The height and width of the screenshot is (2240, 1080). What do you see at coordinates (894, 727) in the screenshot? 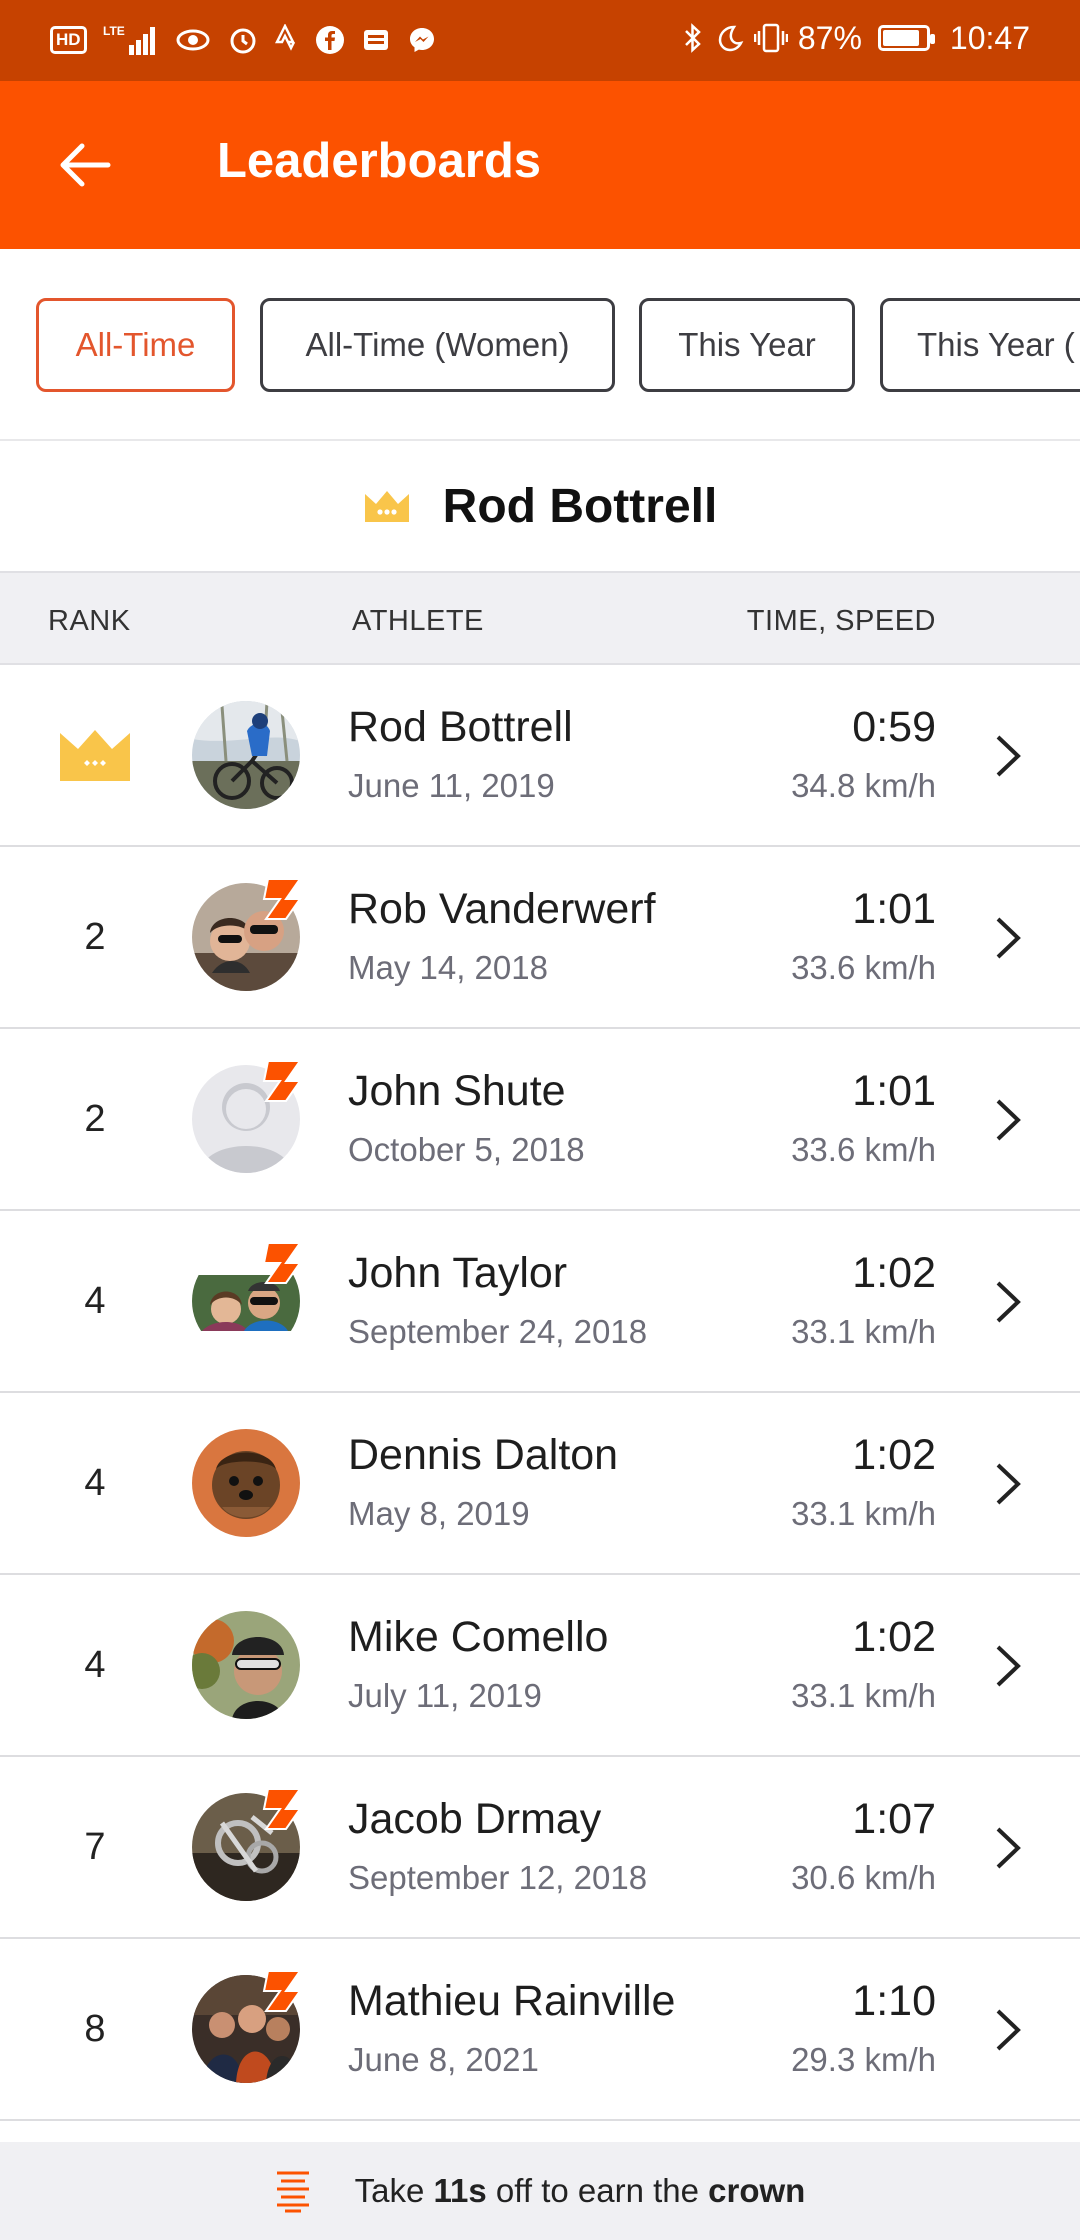
I see `effort-time: 0:59` at bounding box center [894, 727].